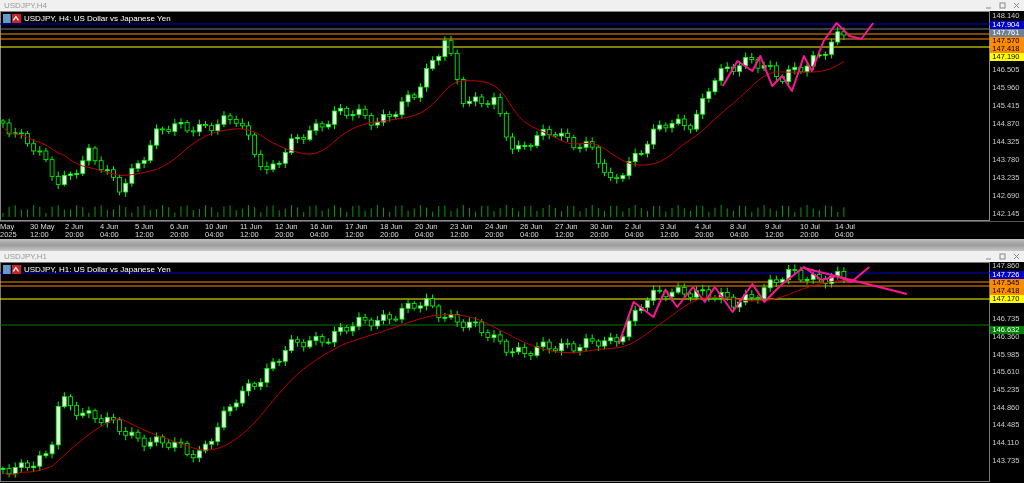 The width and height of the screenshot is (1024, 483). I want to click on chart-title: USDJPY, H4: US Dollar vs Japanese Yen, so click(97, 18).